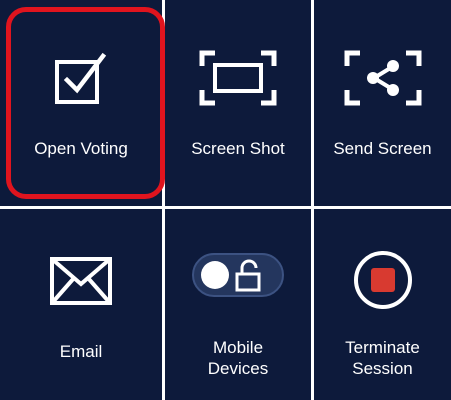  I want to click on share-icon, so click(383, 78).